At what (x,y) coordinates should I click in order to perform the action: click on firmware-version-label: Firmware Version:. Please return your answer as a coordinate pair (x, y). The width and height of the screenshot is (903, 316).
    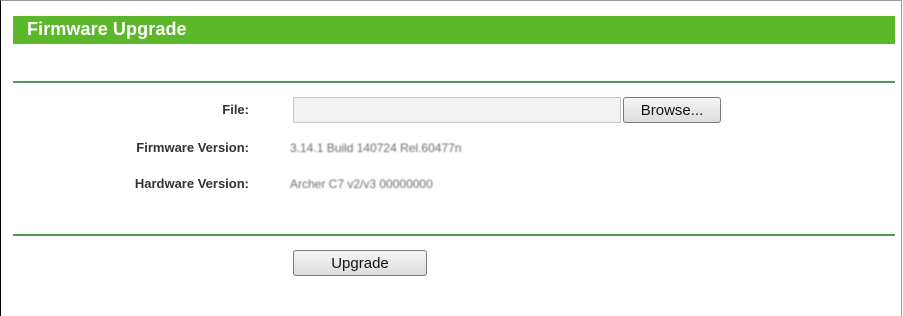
    Looking at the image, I should click on (192, 147).